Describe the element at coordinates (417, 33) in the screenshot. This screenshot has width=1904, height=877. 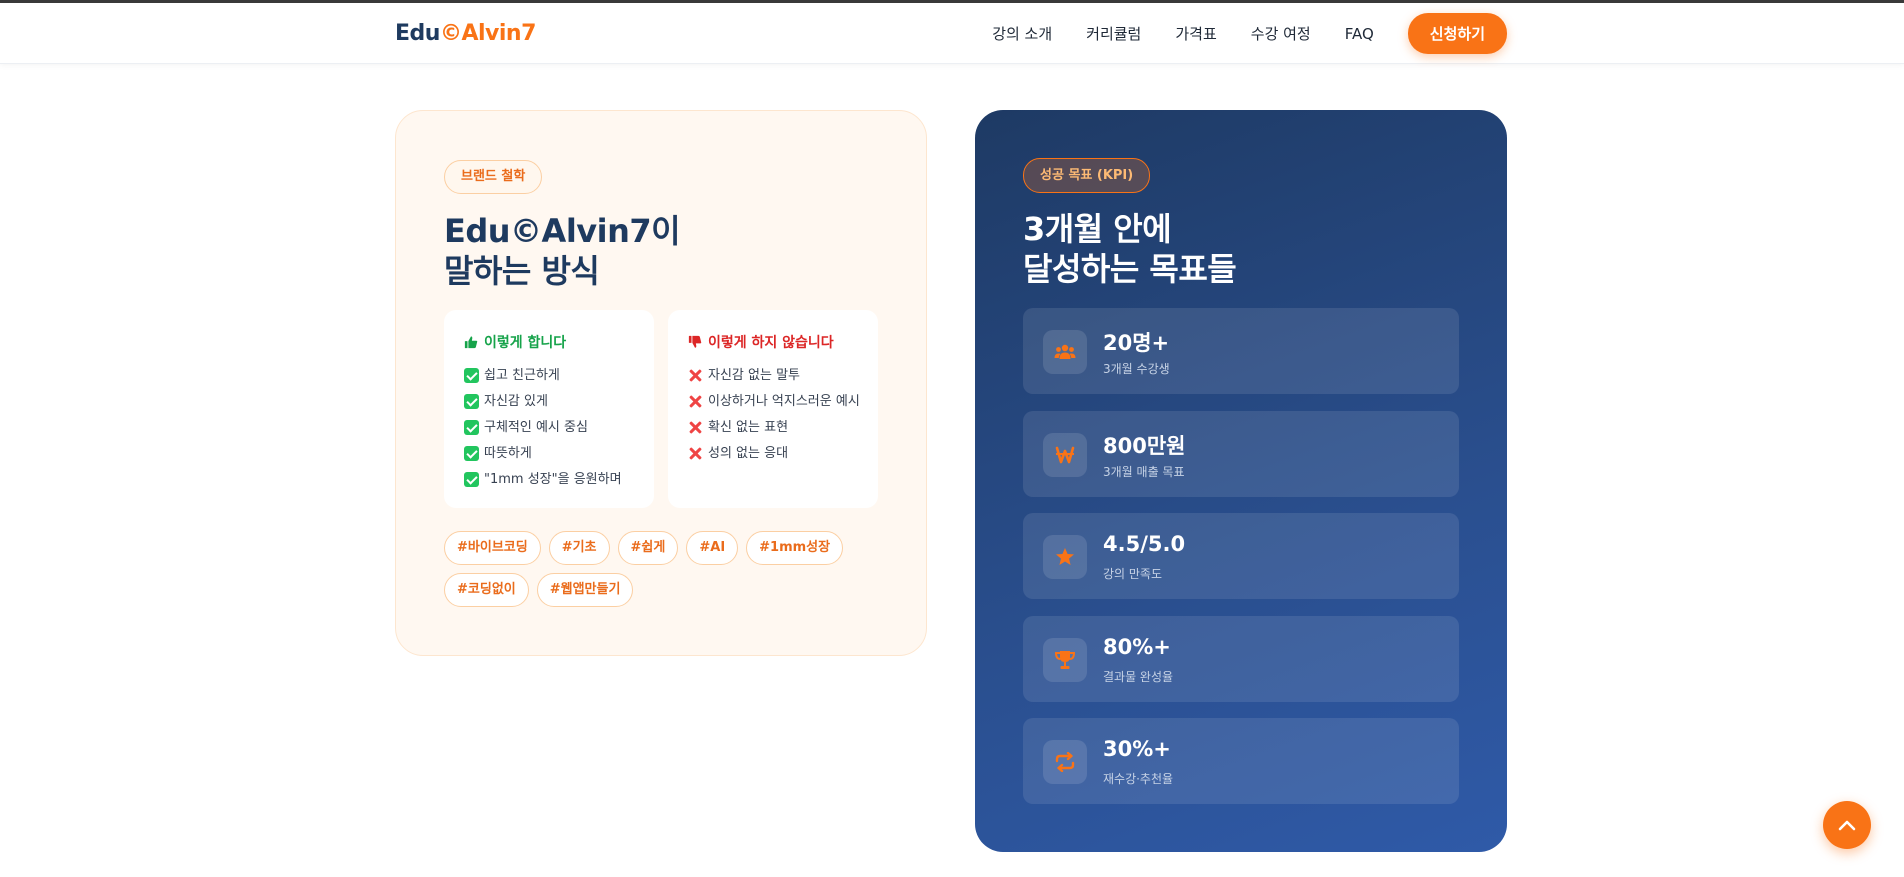
I see `logo-text-edu: Edu` at that location.